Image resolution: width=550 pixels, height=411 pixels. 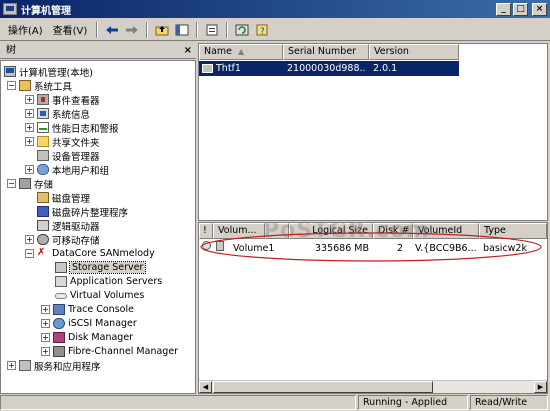 I want to click on tree-pane-header: 树 ×, so click(x=98, y=51).